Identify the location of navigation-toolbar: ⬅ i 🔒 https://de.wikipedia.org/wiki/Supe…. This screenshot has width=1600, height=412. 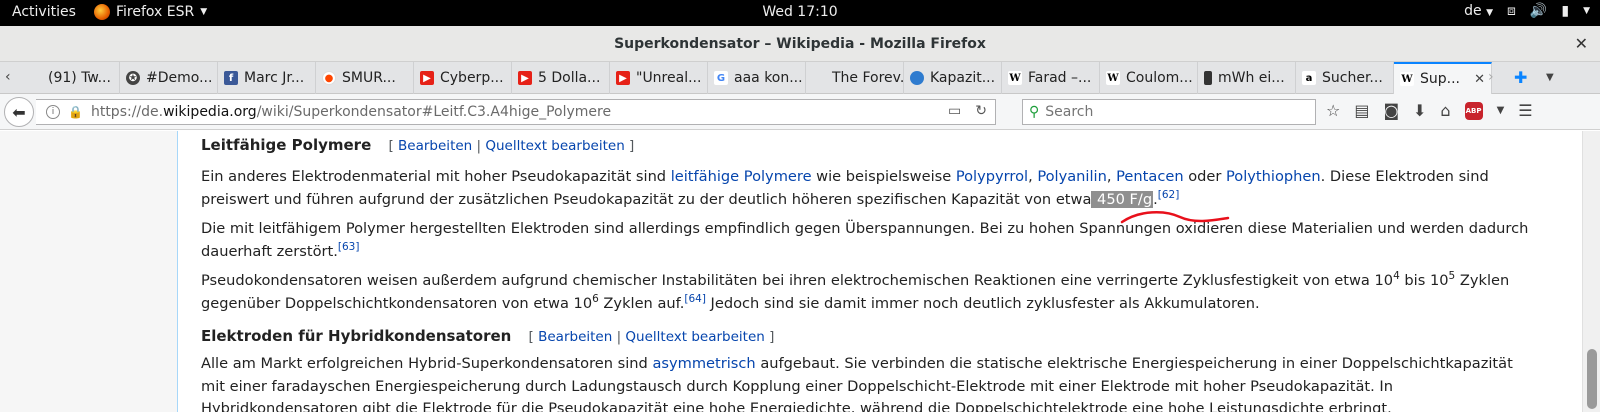
(800, 112).